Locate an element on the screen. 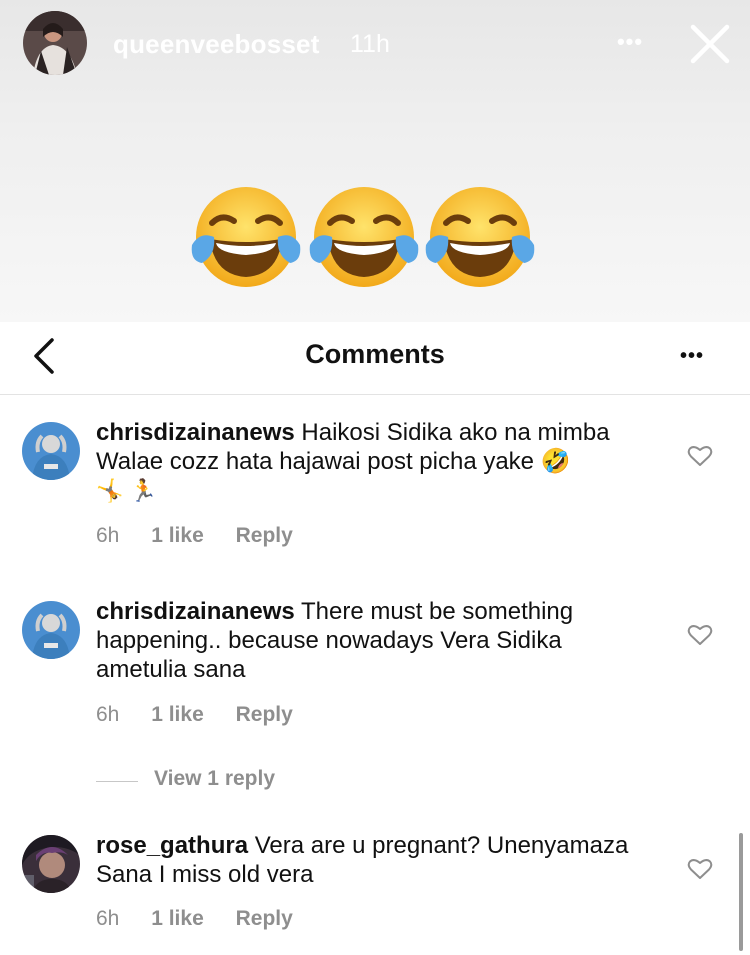 The image size is (750, 955). story-username: queenveebosset is located at coordinates (216, 44).